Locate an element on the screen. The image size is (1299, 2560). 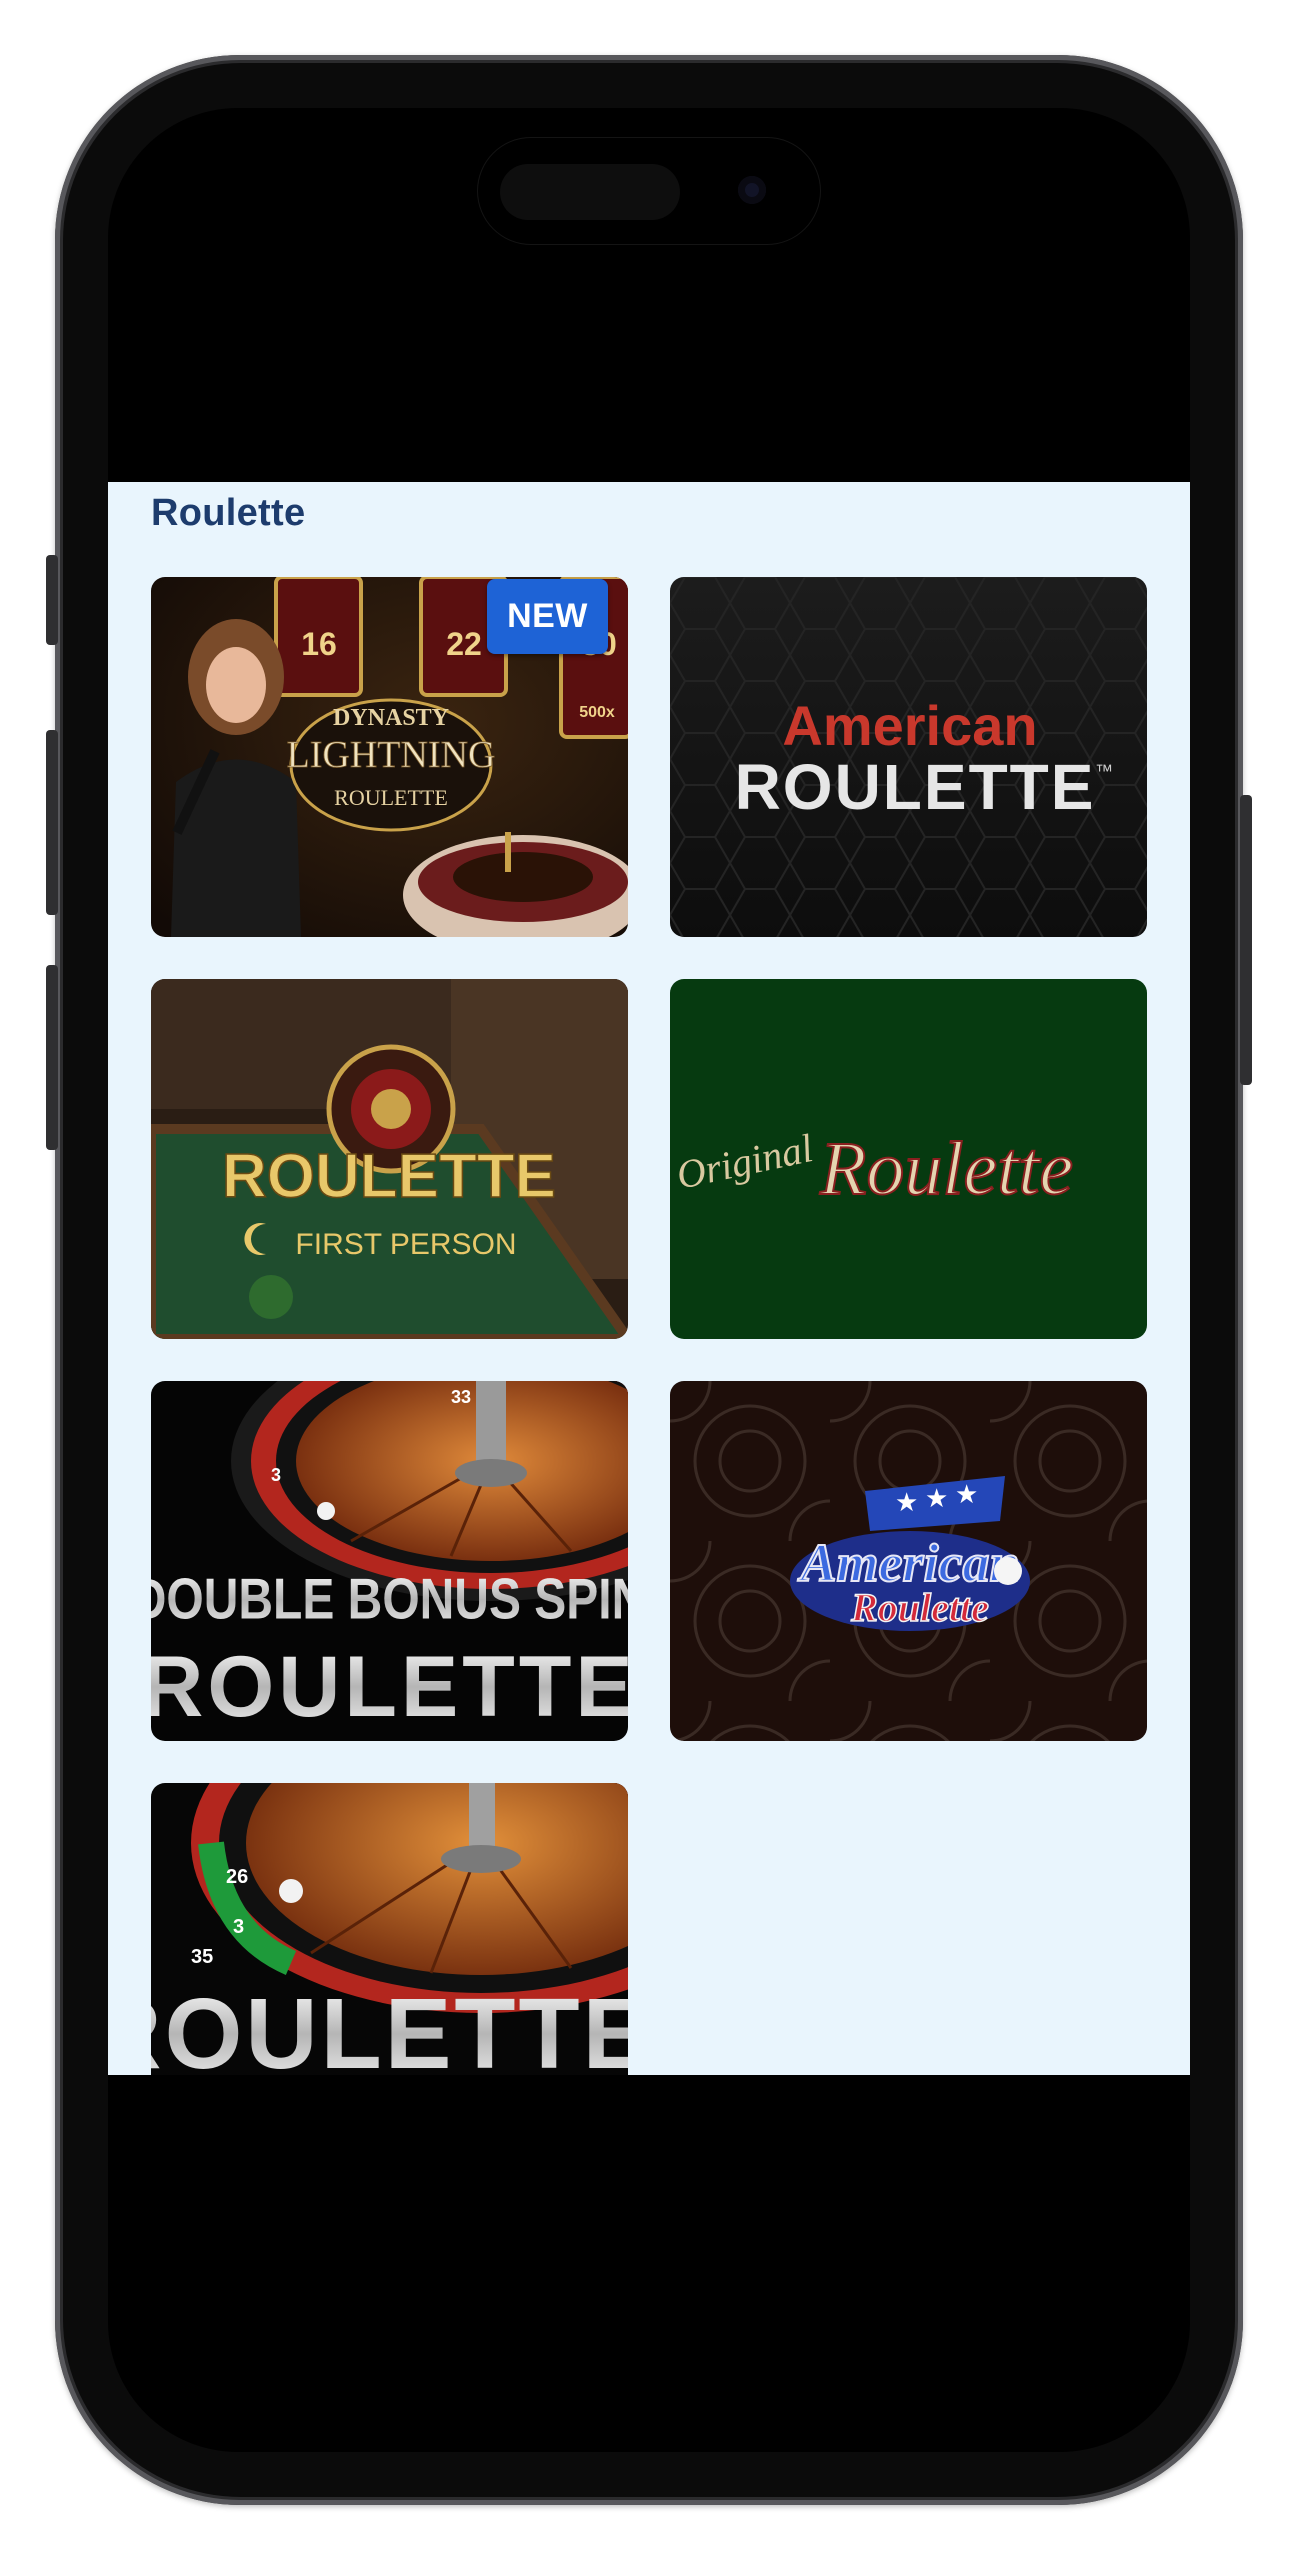
game-thumbnail: American ROULETTE ™ is located at coordinates (908, 757).